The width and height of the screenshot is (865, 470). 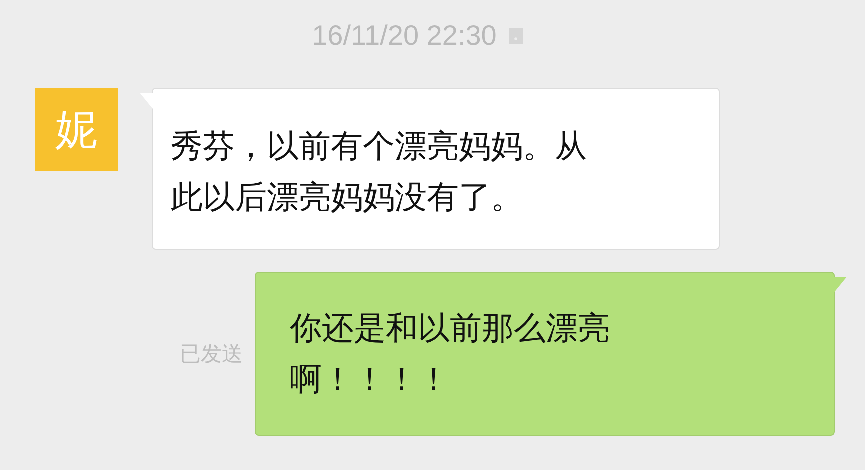 What do you see at coordinates (379, 146) in the screenshot?
I see `message-text: 秀芬，以前有个漂亮妈妈。从` at bounding box center [379, 146].